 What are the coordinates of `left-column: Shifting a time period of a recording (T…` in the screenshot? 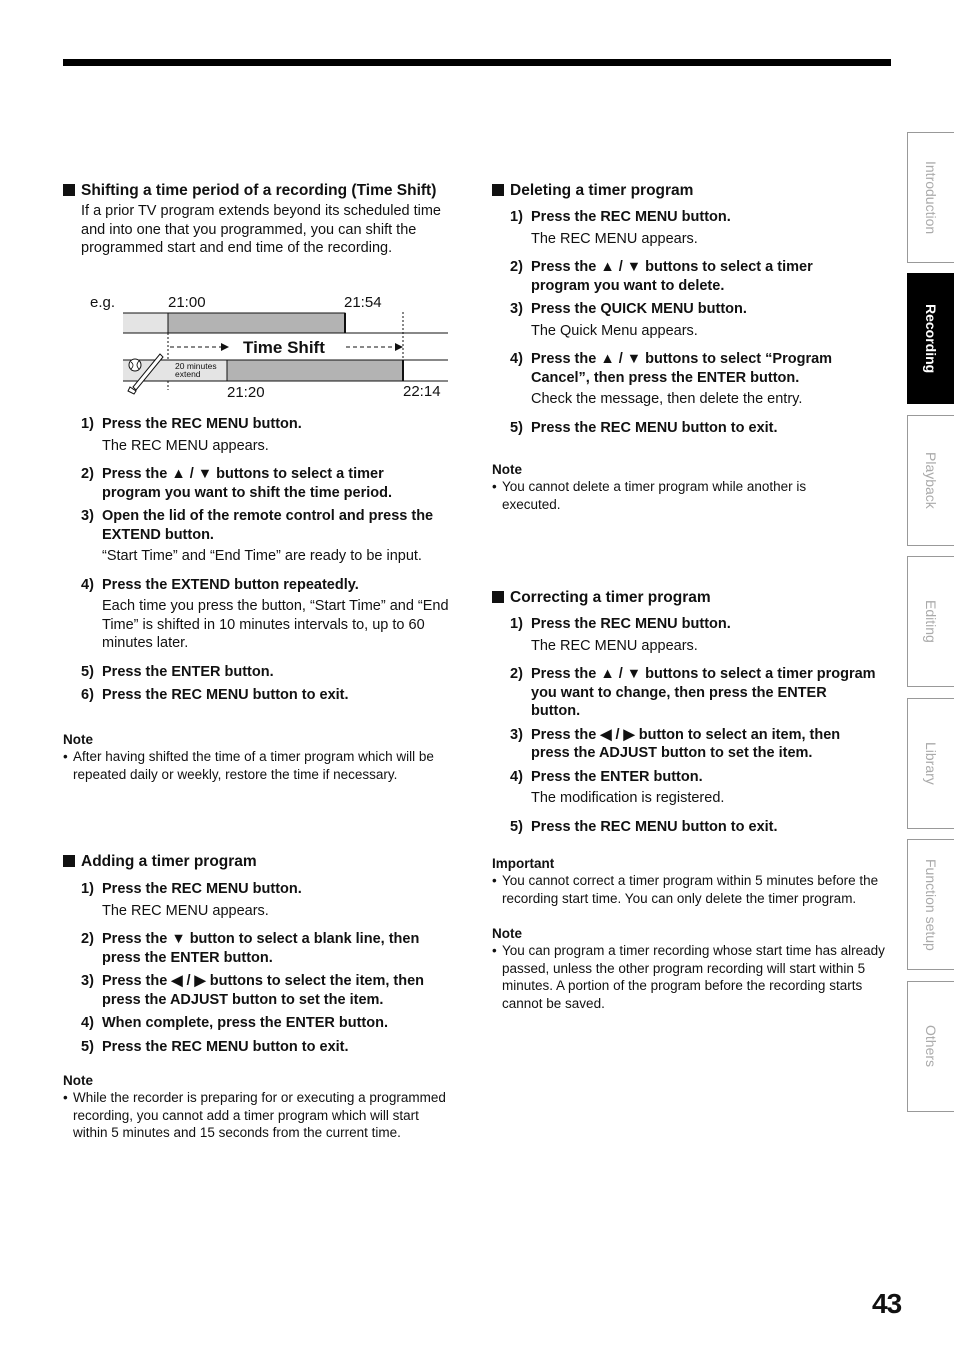 It's located at (263, 219).